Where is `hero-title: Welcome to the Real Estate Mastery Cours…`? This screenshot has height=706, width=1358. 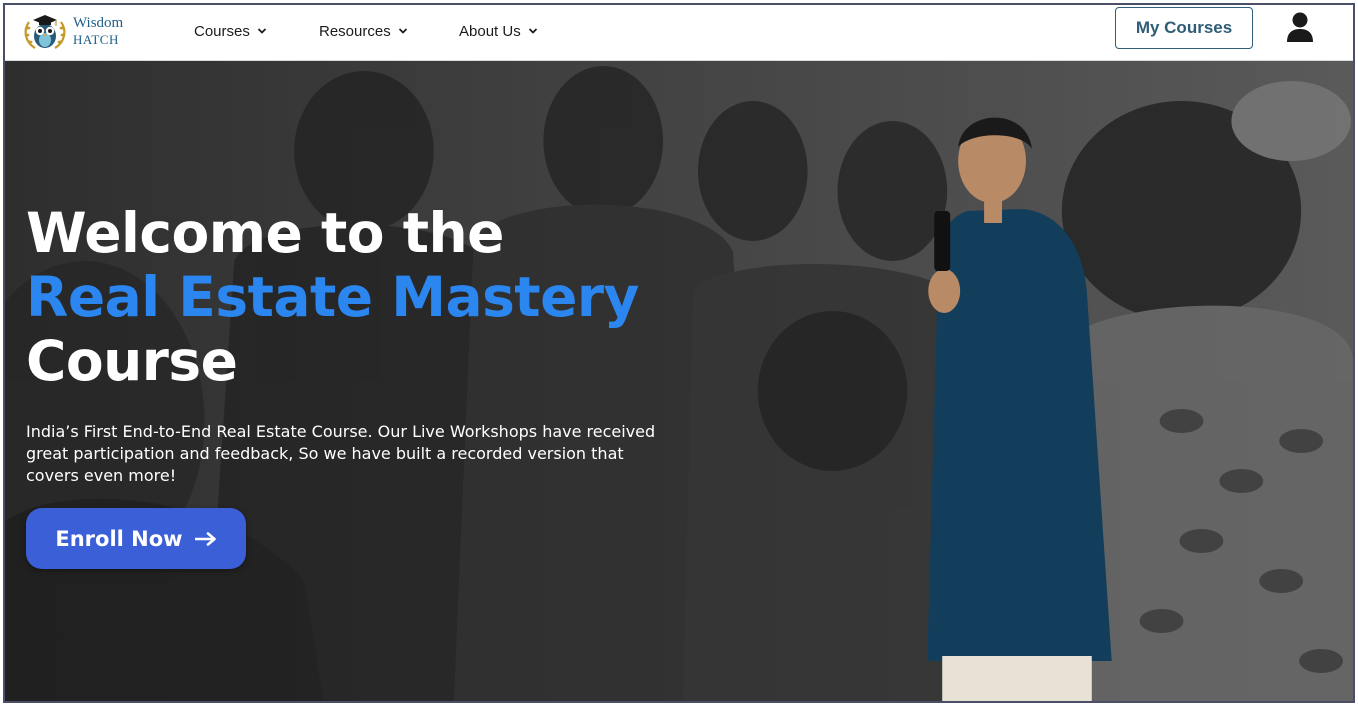 hero-title: Welcome to the Real Estate Mastery Cours… is located at coordinates (386, 297).